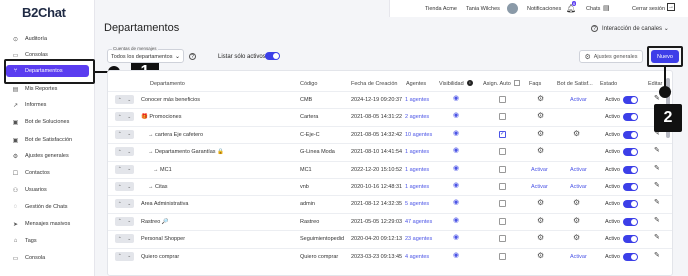 This screenshot has height=276, width=688. What do you see at coordinates (47, 39) in the screenshot?
I see `sidebar-item-auditoría: ⊙ Auditoría` at bounding box center [47, 39].